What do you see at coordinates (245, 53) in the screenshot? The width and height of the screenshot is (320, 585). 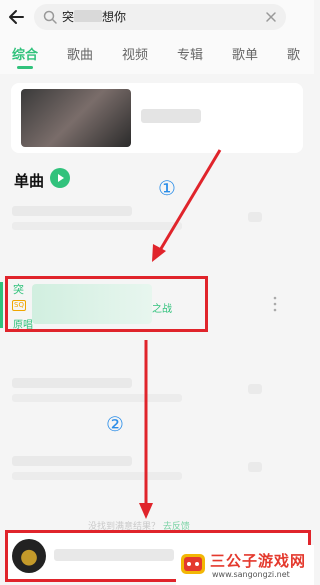 I see `tab-playlists: 歌单` at bounding box center [245, 53].